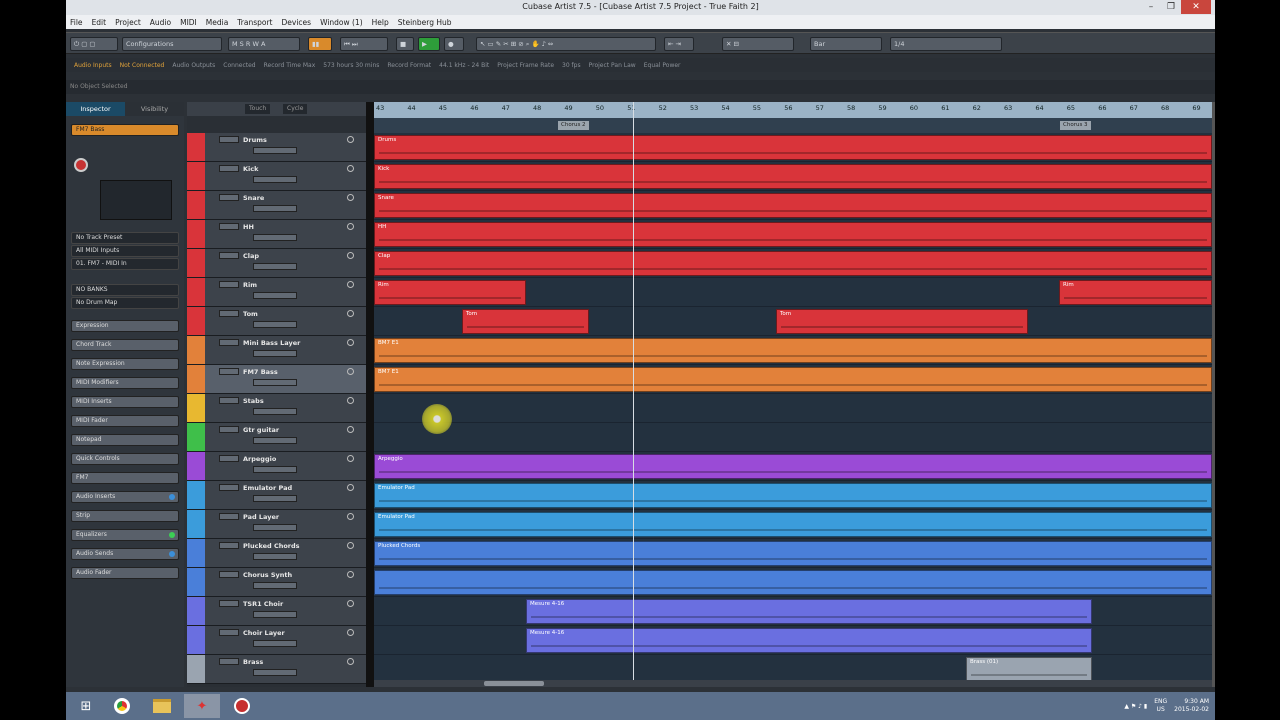 This screenshot has width=1280, height=720. I want to click on track-header: Brass, so click(276, 669).